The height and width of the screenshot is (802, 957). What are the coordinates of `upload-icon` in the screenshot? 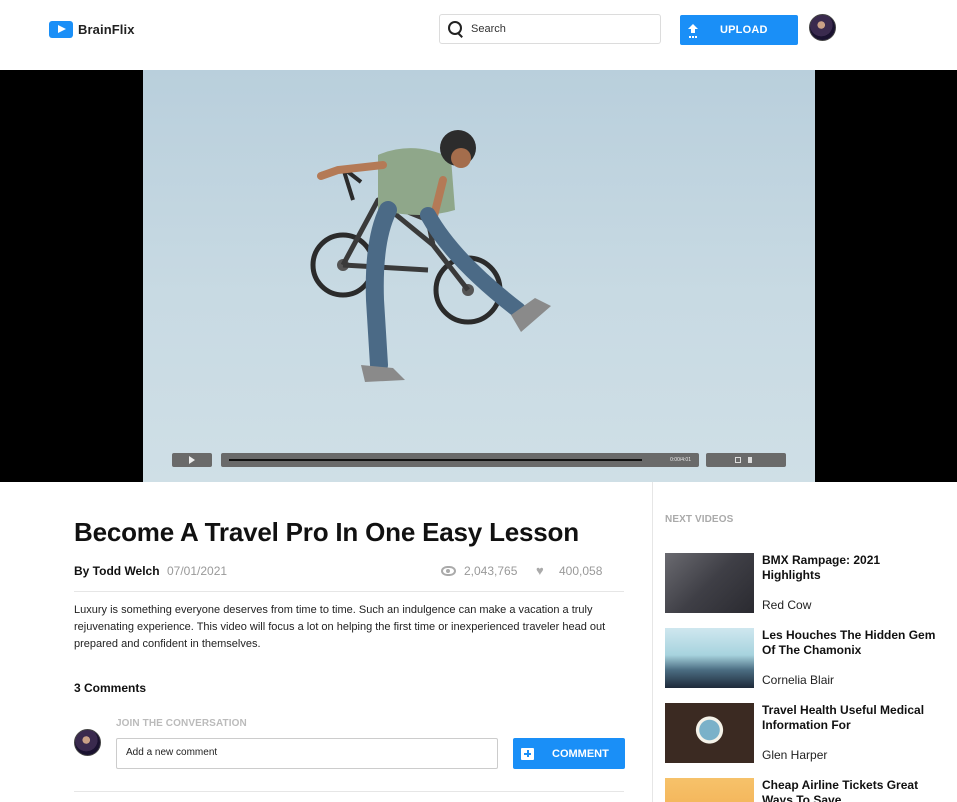 It's located at (693, 30).